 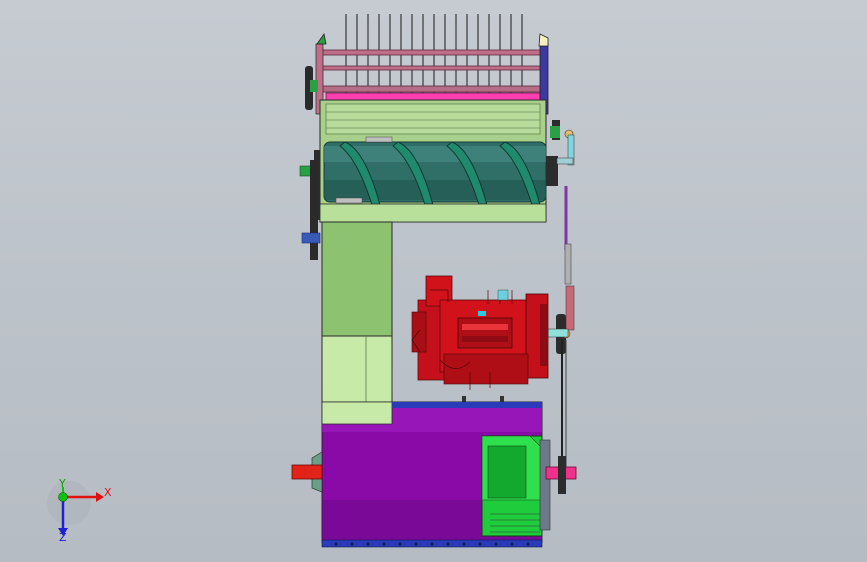 I want to click on drive-belt, so click(x=561, y=328).